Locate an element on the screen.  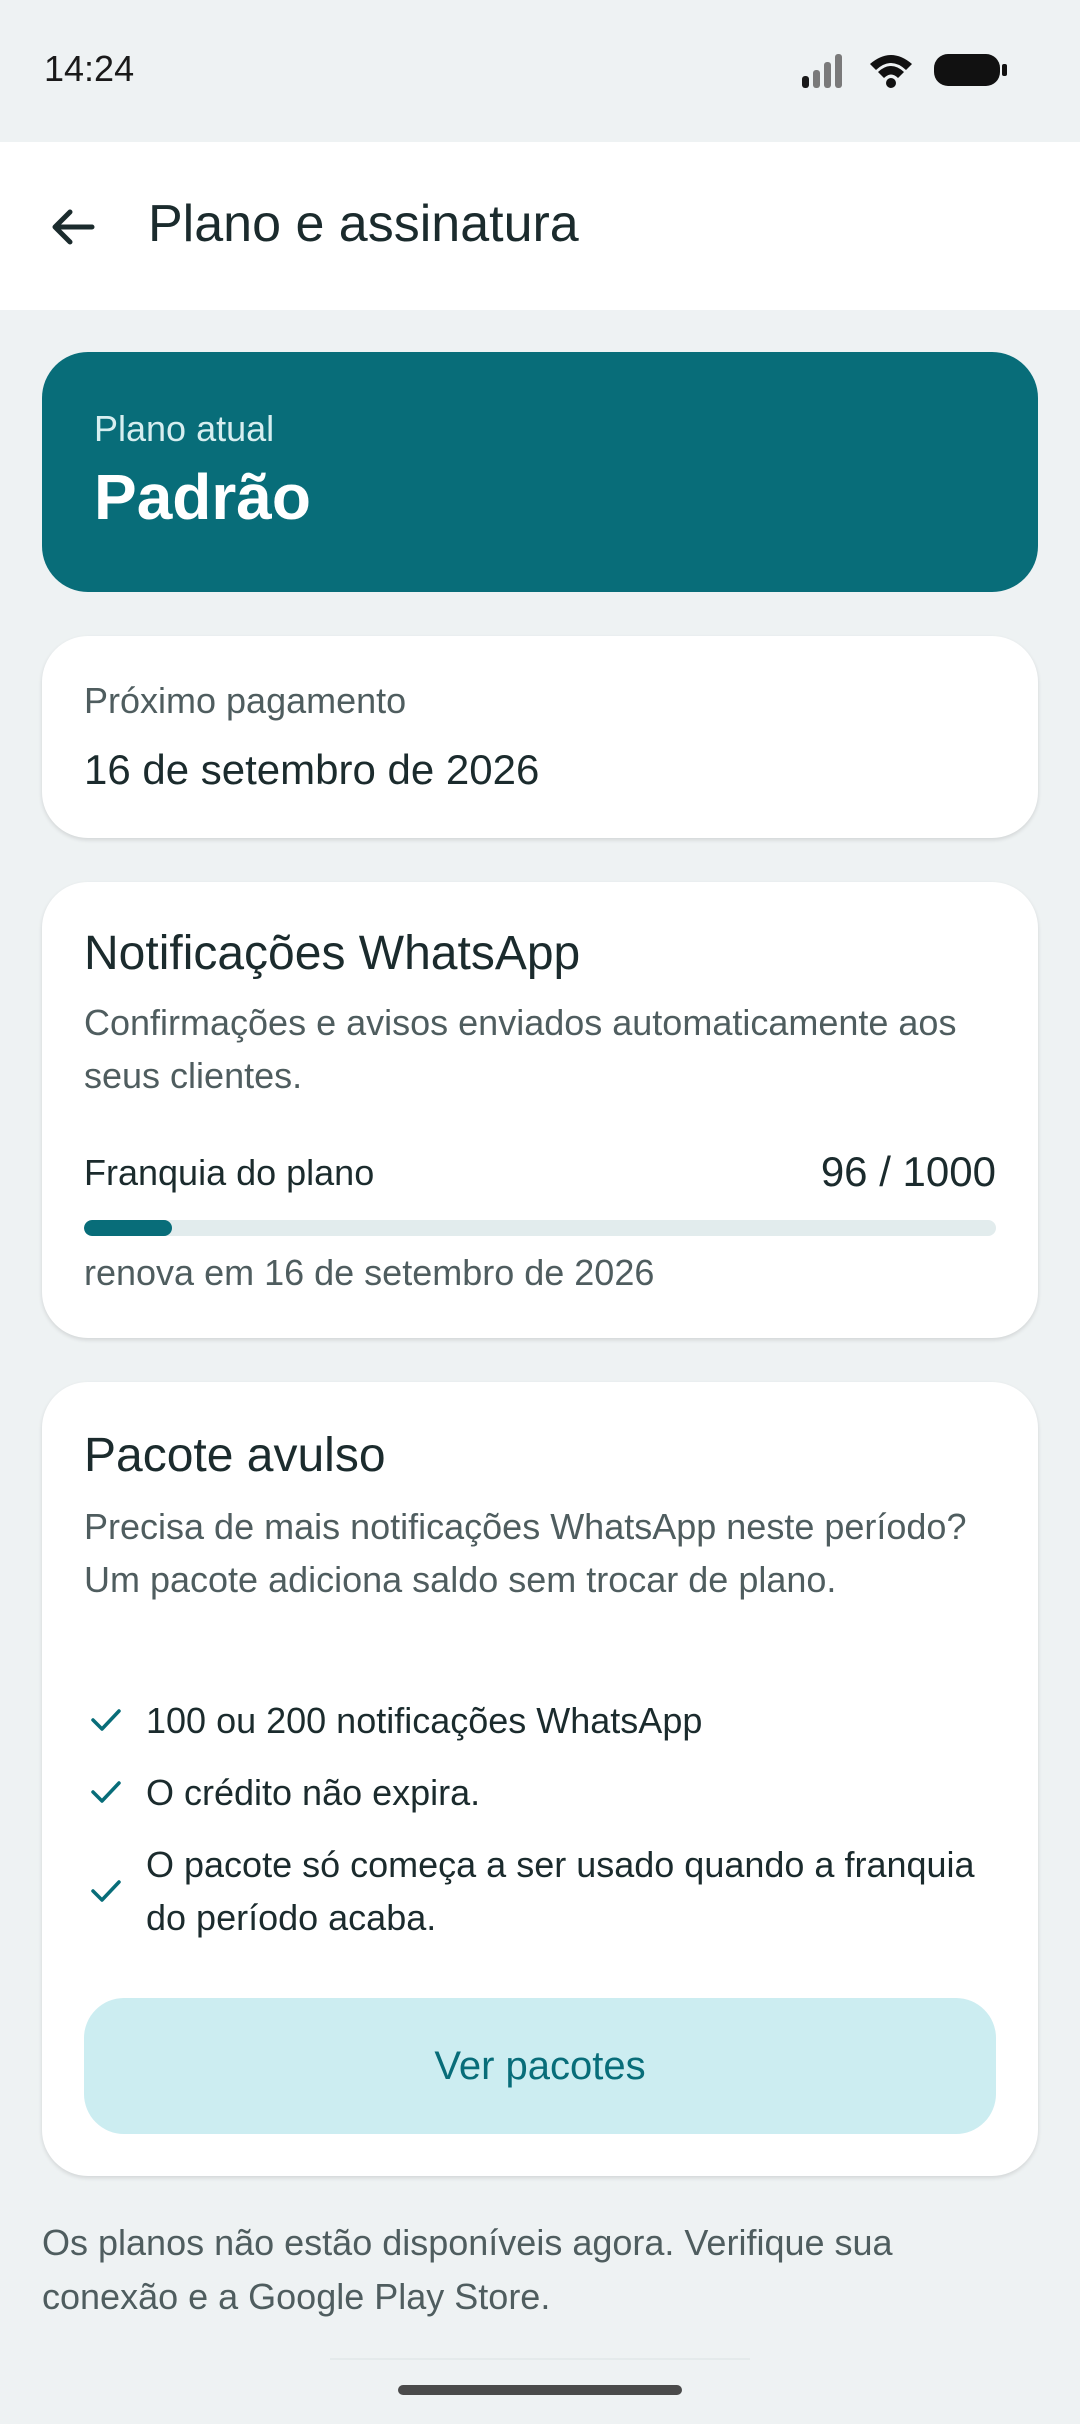
top-app-bar: Plano e assinatura is located at coordinates (540, 226).